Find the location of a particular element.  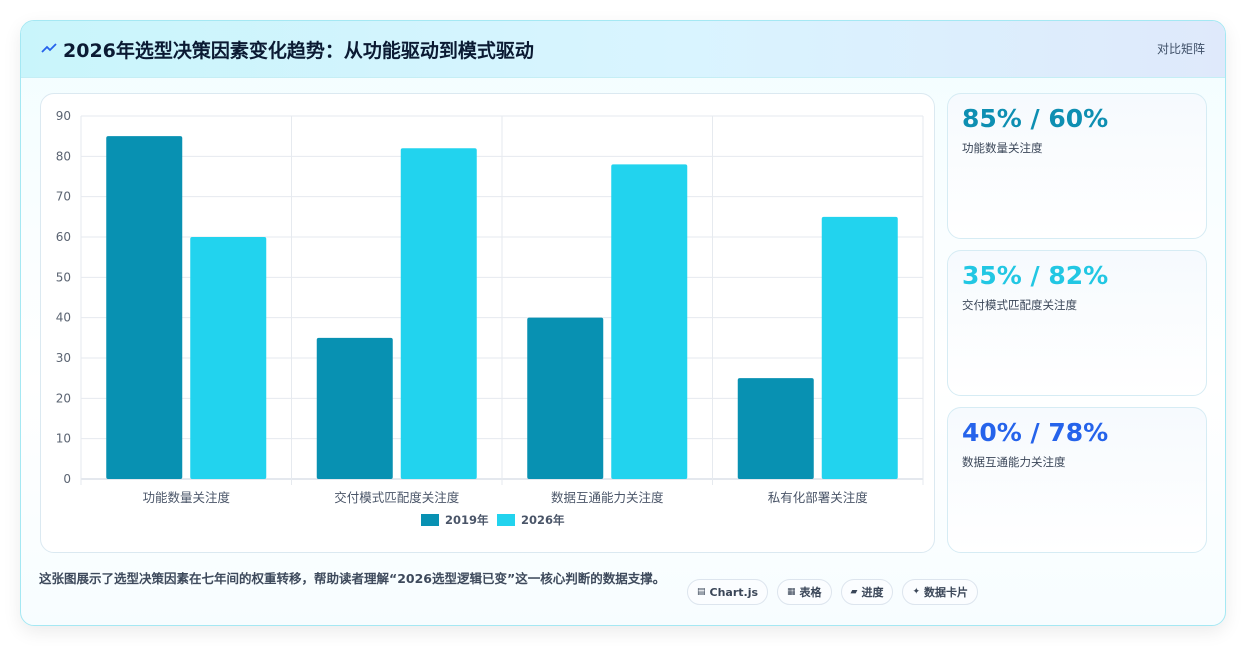

y-tick-label: 30 is located at coordinates (63, 358).